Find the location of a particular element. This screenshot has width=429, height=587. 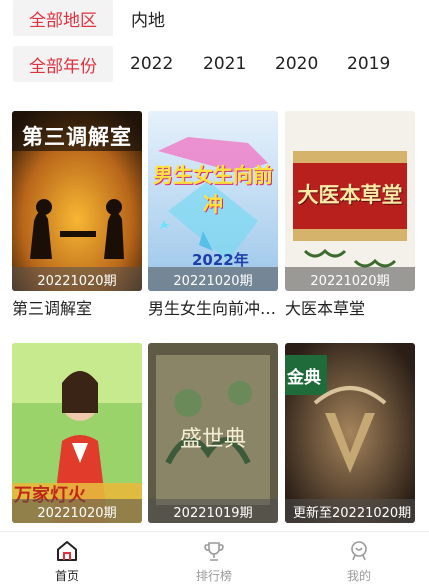

show-poster: 大医本草堂 20221020期 is located at coordinates (350, 201).